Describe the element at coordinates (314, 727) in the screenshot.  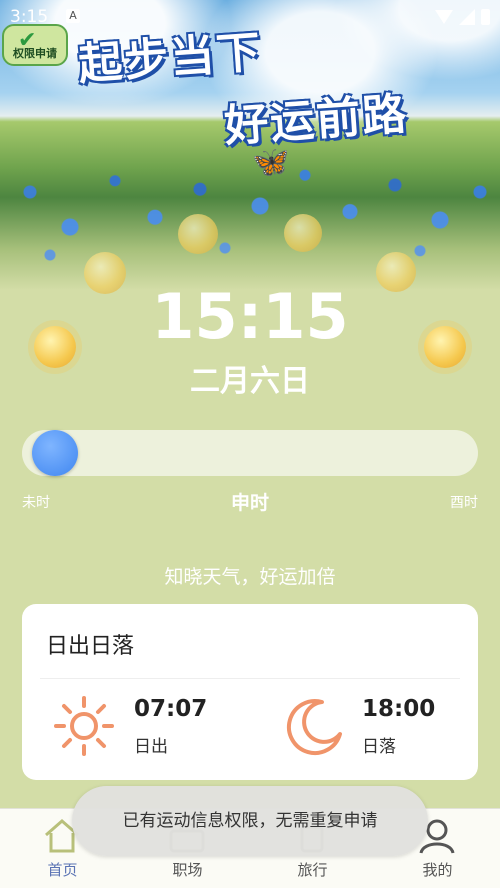
I see `moon-icon` at that location.